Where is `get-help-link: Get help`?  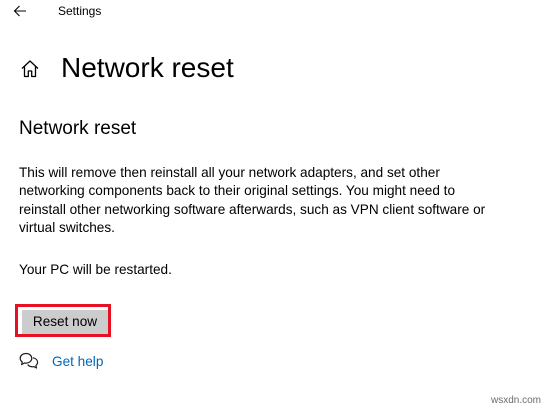
get-help-link: Get help is located at coordinates (77, 361).